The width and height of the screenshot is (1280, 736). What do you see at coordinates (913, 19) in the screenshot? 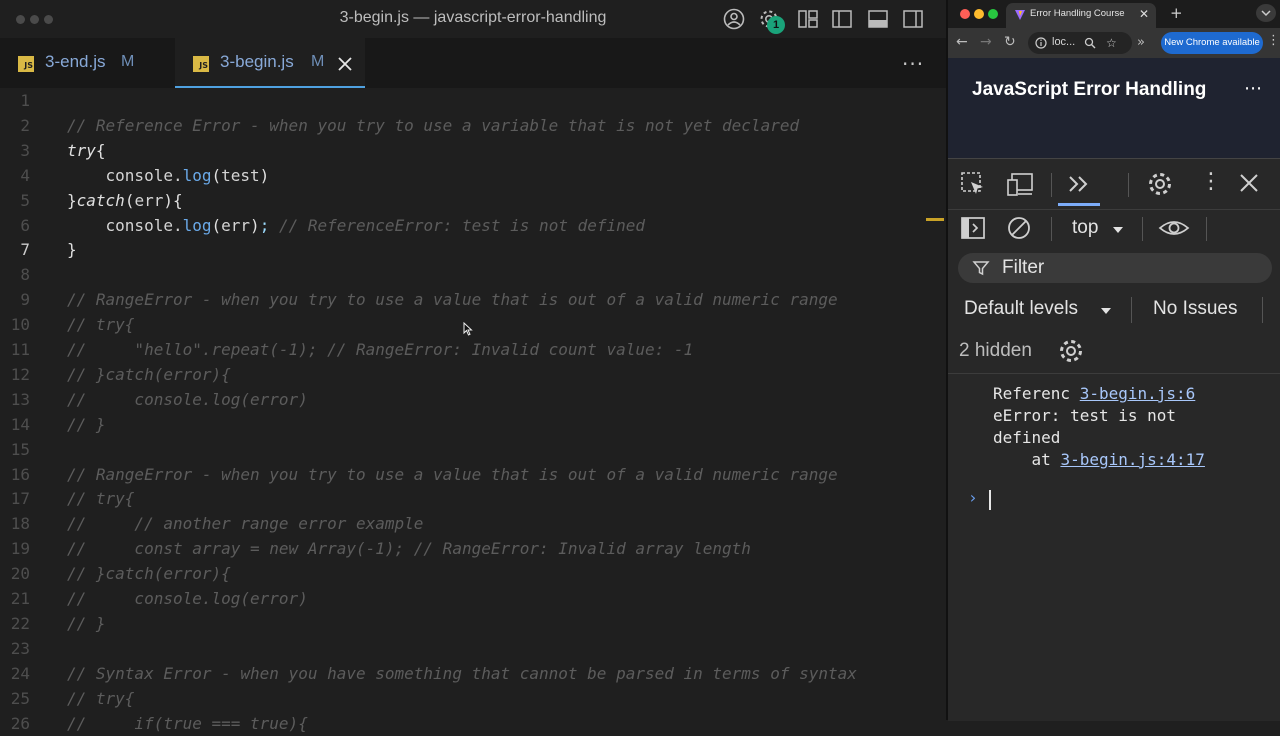
I see `toggle-secondary-sidebar-icon` at bounding box center [913, 19].